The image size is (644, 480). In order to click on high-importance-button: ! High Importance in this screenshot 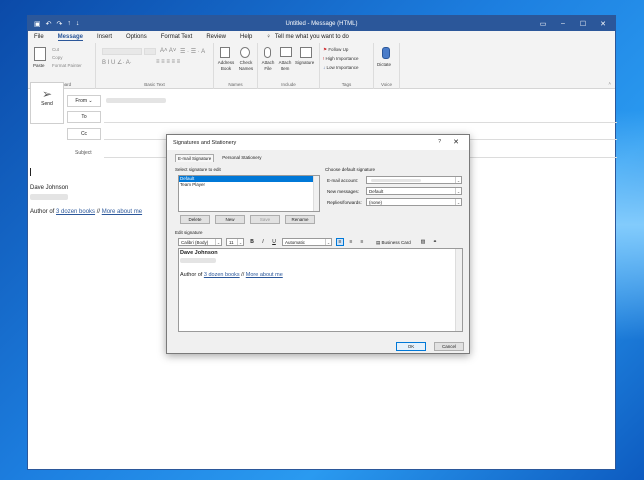, I will do `click(341, 58)`.